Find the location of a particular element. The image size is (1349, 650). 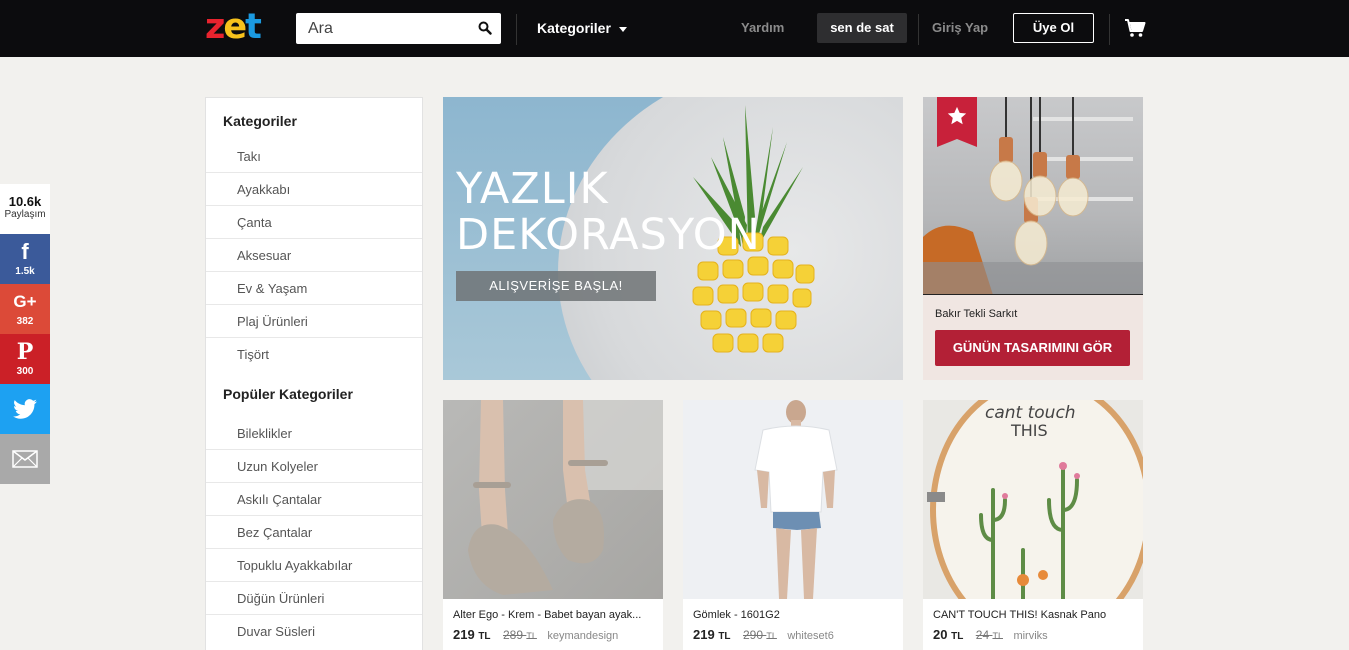

search-input is located at coordinates (381, 28).